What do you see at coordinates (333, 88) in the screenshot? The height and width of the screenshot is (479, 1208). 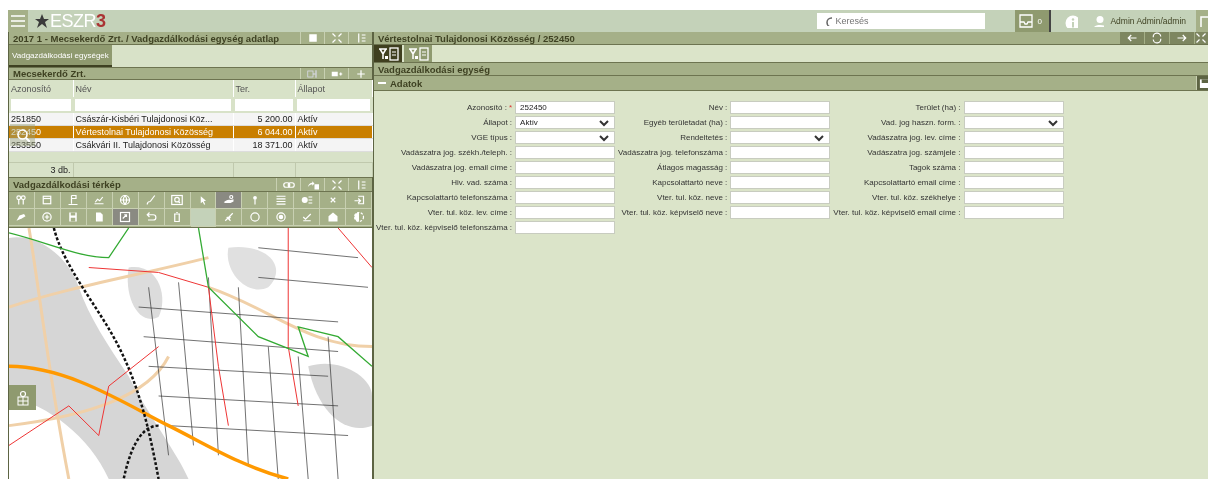 I see `column-header: Állapot` at bounding box center [333, 88].